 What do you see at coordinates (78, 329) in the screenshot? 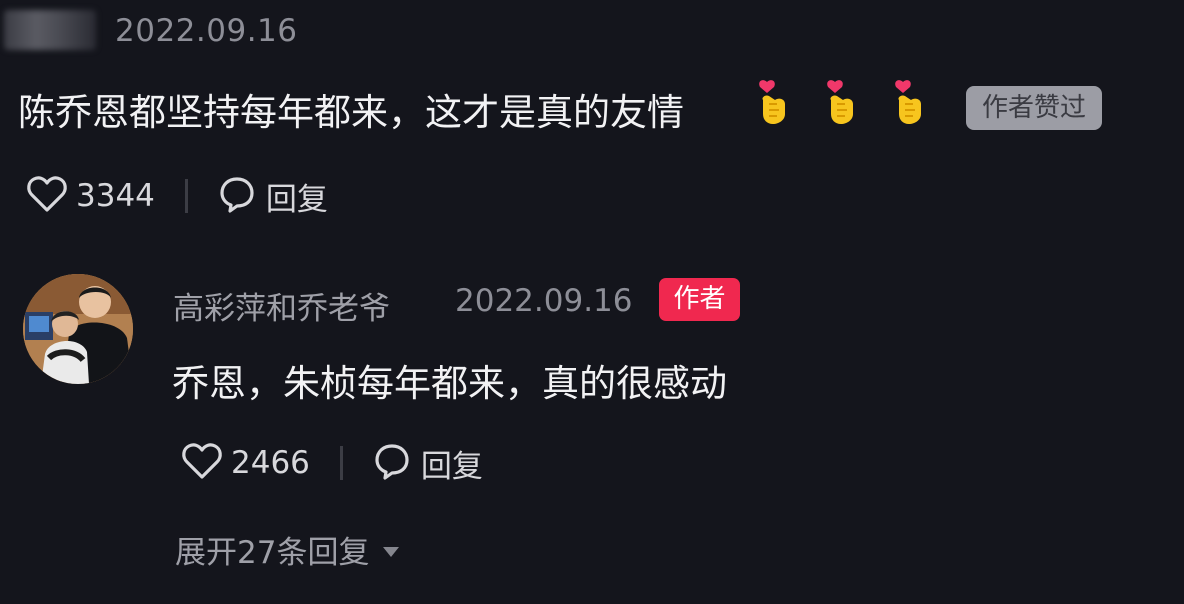
I see `avatar` at bounding box center [78, 329].